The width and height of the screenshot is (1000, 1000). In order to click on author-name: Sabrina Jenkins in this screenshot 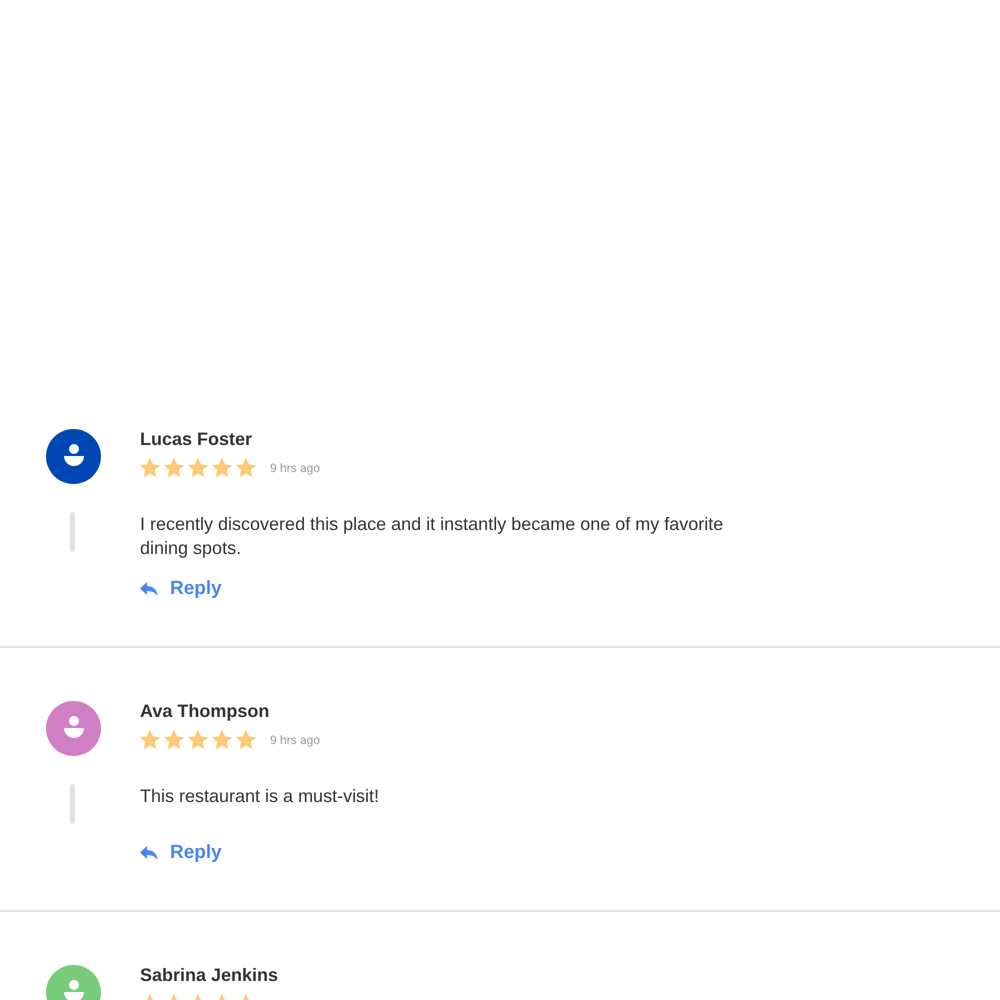, I will do `click(209, 975)`.